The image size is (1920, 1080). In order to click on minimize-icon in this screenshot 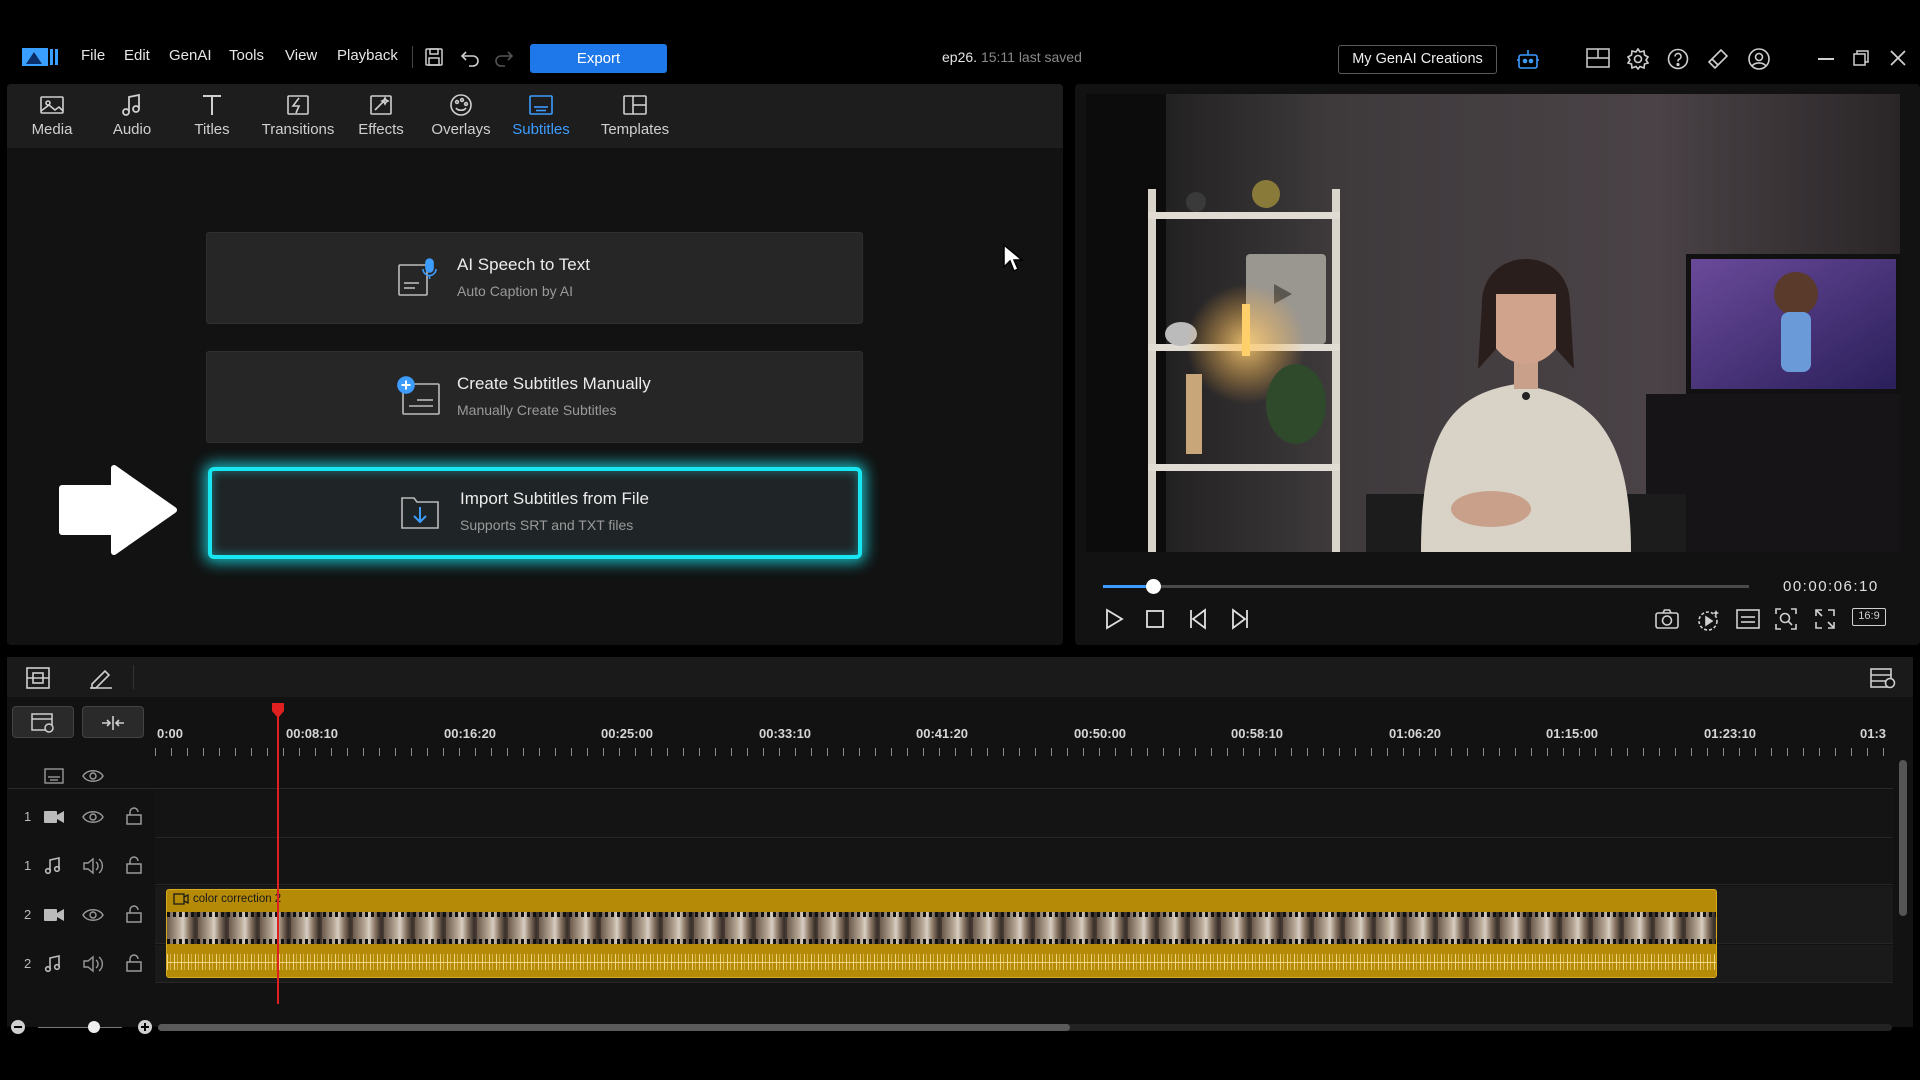, I will do `click(1826, 59)`.